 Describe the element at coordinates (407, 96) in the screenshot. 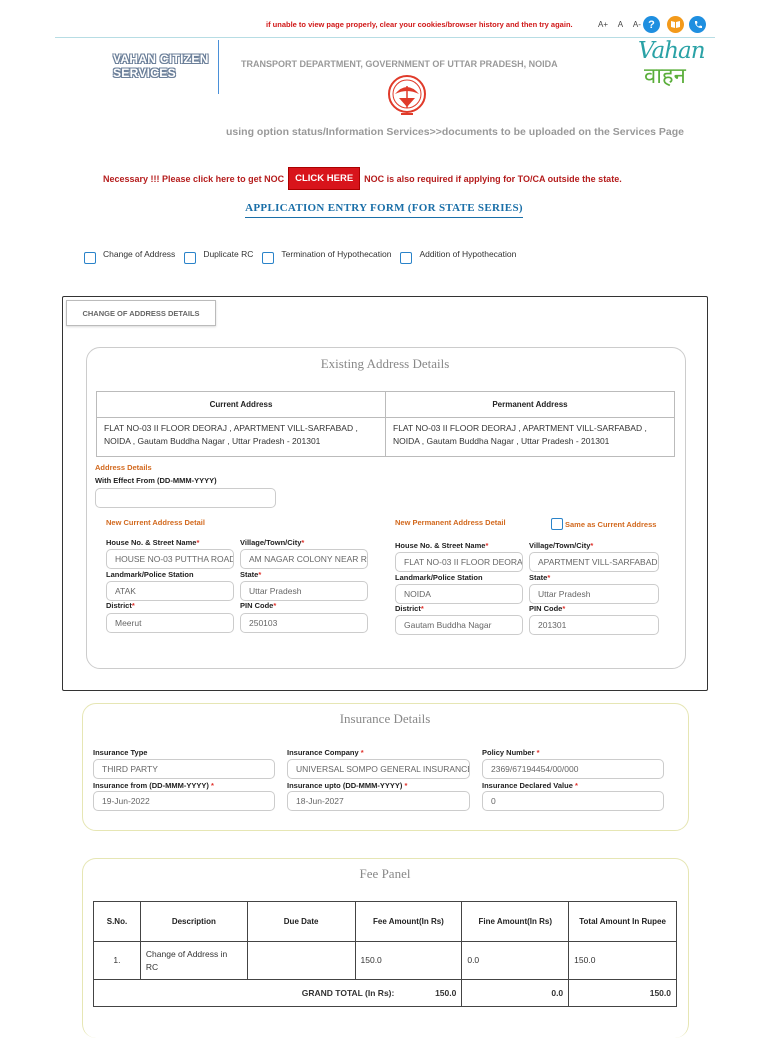

I see `up-emblem-icon` at that location.